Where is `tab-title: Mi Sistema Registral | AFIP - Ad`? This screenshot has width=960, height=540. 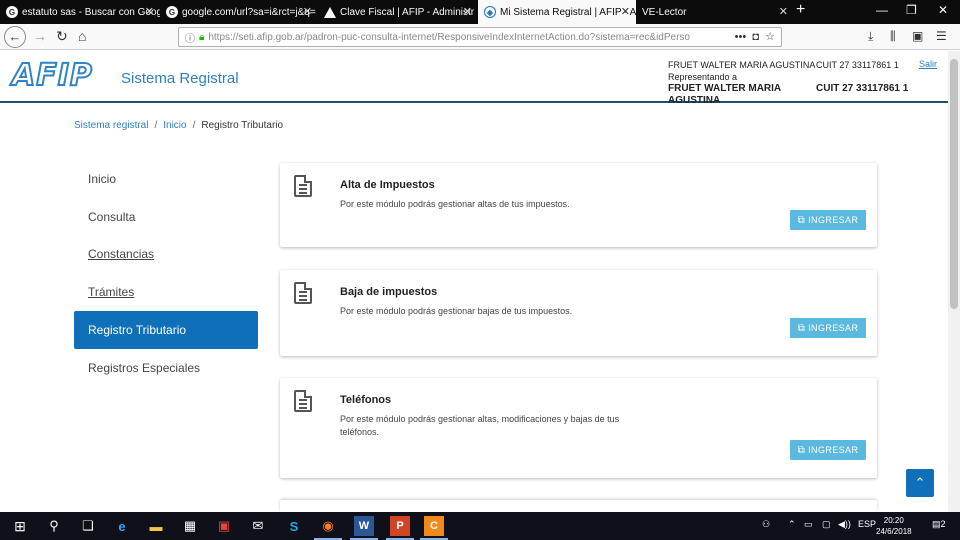
tab-title: Mi Sistema Registral | AFIP - Ad is located at coordinates (568, 12).